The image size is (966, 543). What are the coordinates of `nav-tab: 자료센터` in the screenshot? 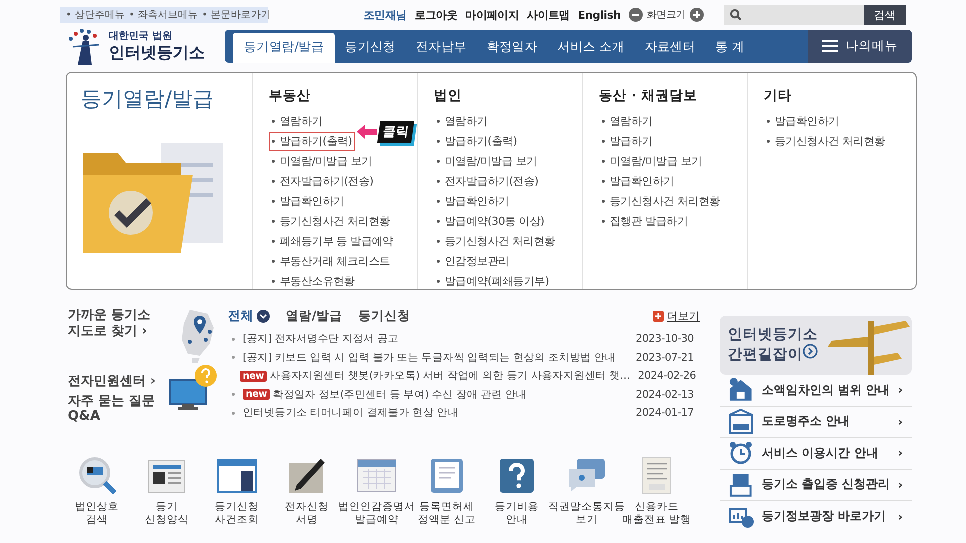 It's located at (670, 47).